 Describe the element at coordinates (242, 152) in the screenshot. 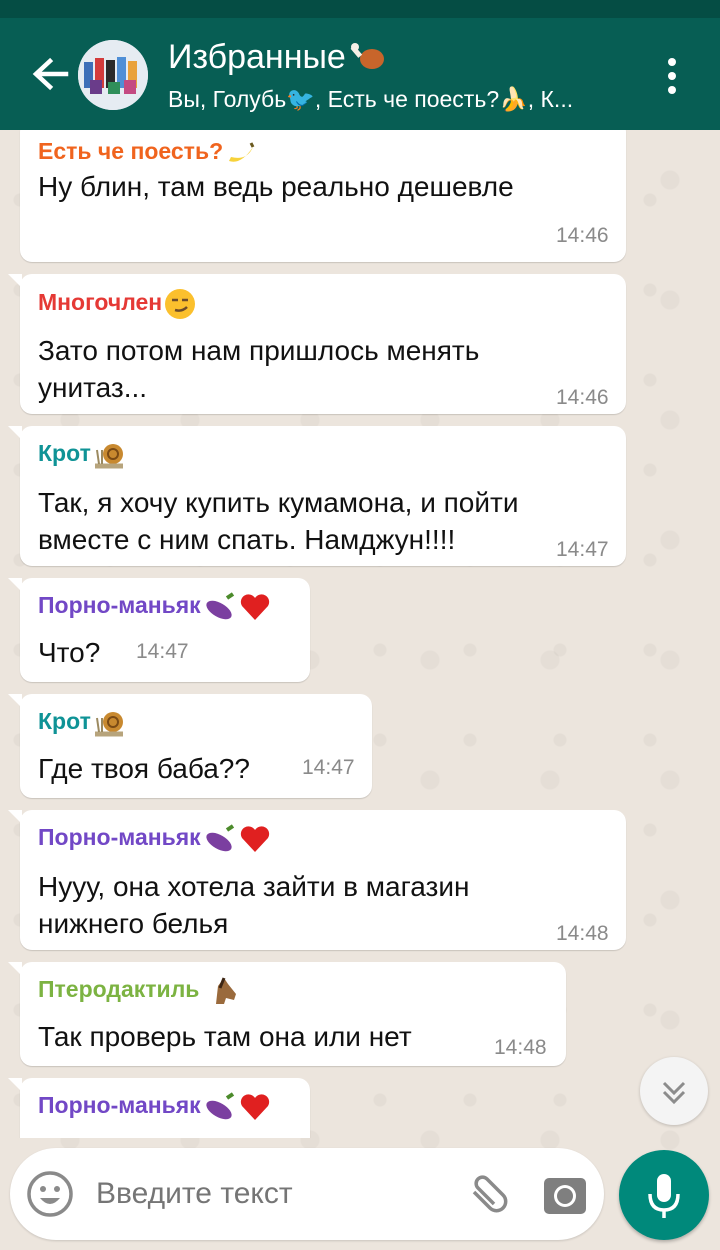

I see `banana-icon` at that location.